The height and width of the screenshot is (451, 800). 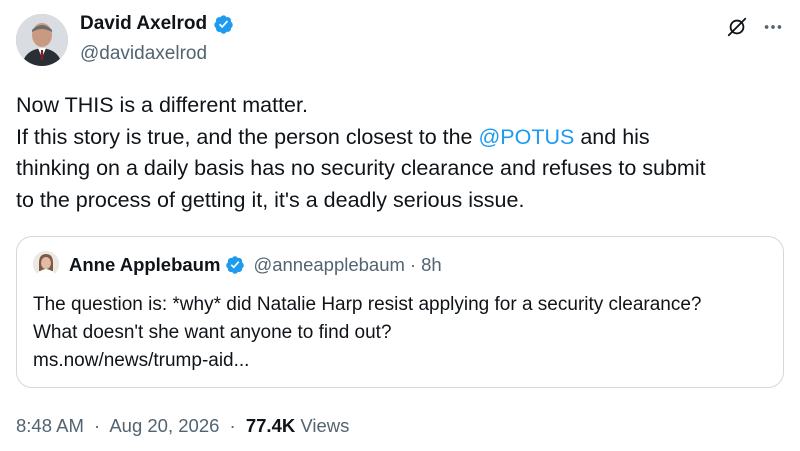 I want to click on quoted-author-handle: @anneapplebaum, so click(x=328, y=265).